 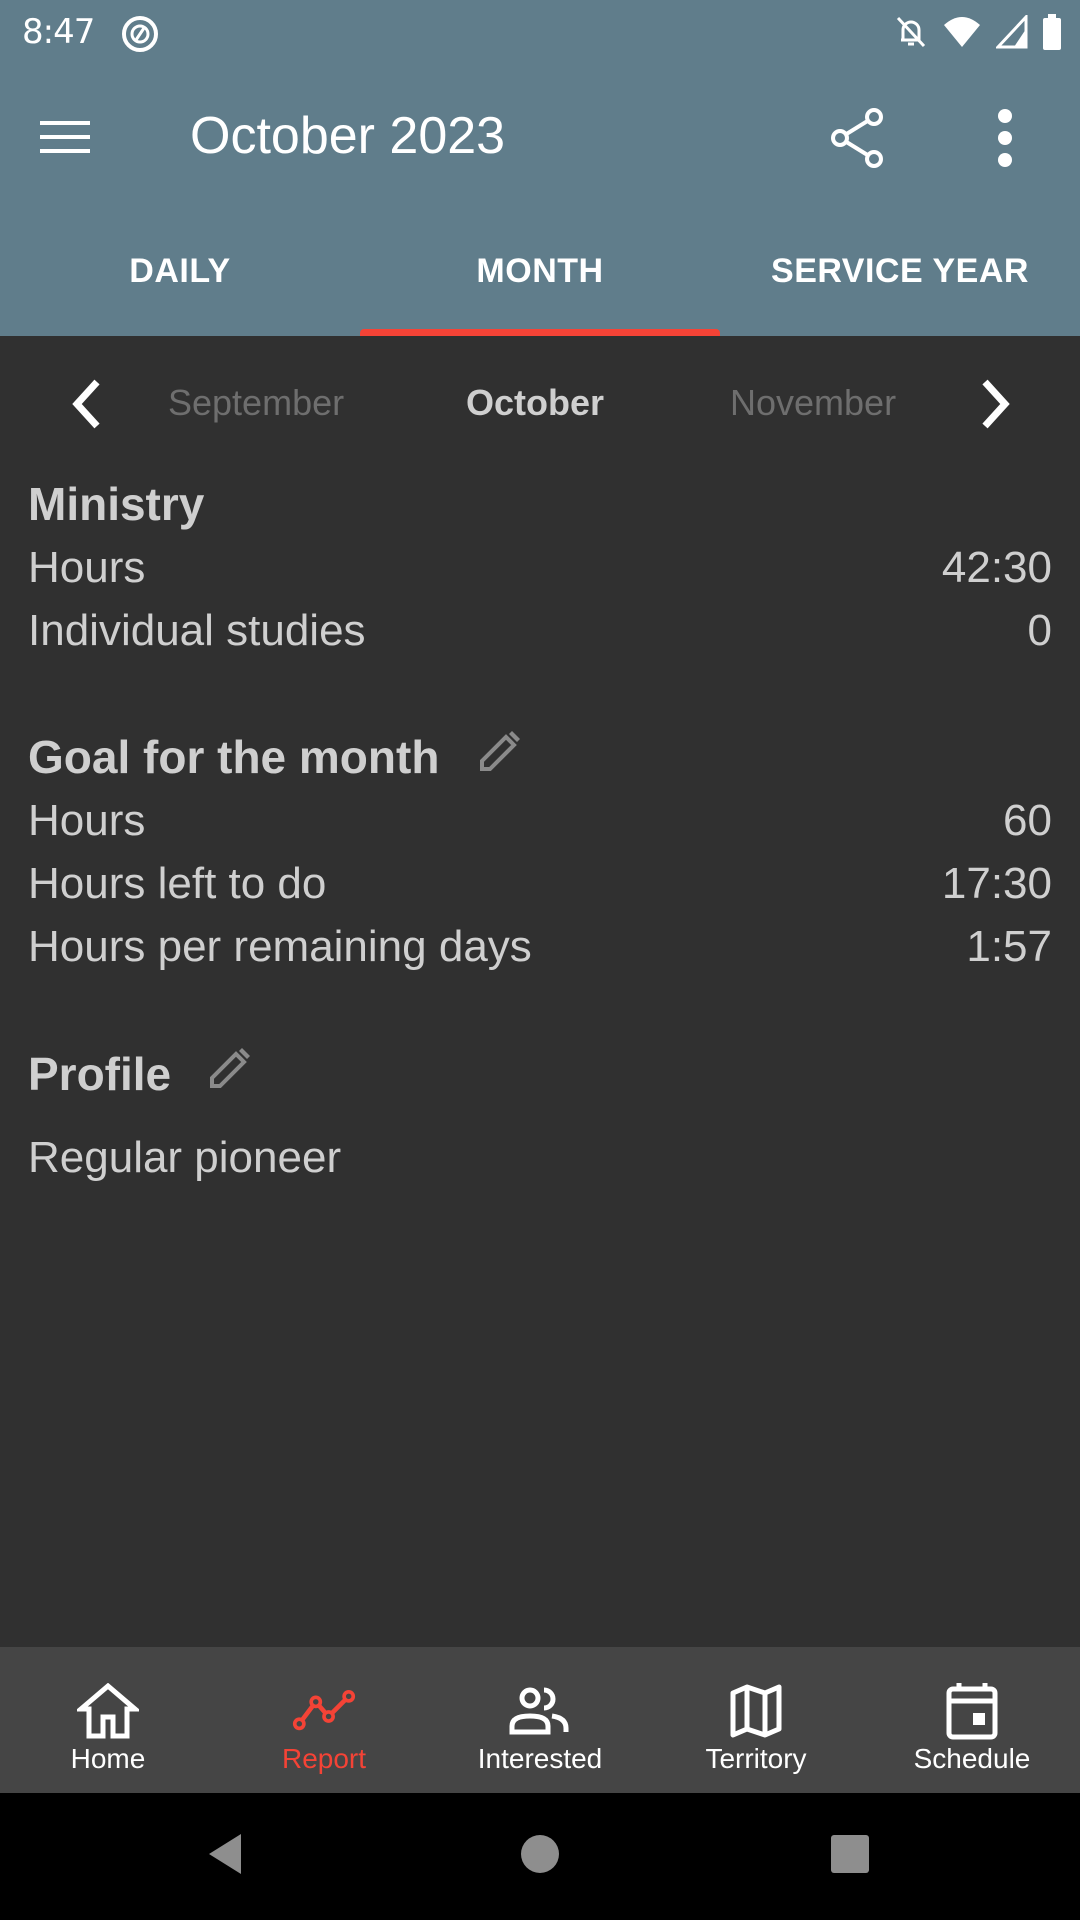 I want to click on nav-home: Home, so click(x=108, y=1720).